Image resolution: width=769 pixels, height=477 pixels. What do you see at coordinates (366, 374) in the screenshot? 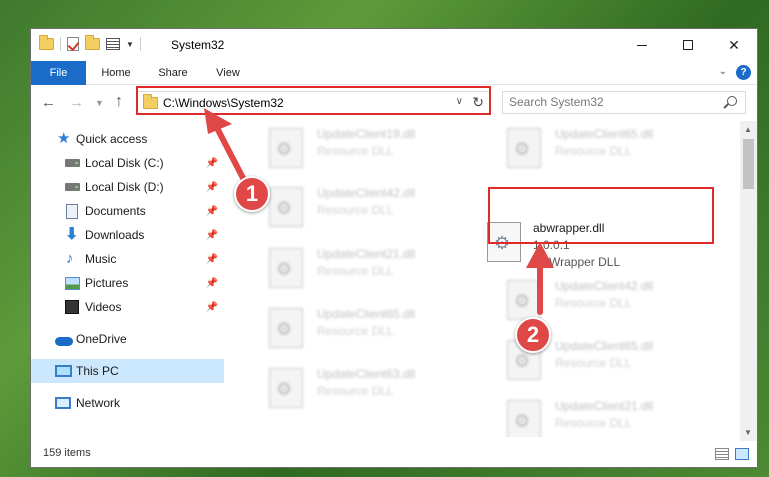
I see `file-name: UpdateClient63.dll` at bounding box center [366, 374].